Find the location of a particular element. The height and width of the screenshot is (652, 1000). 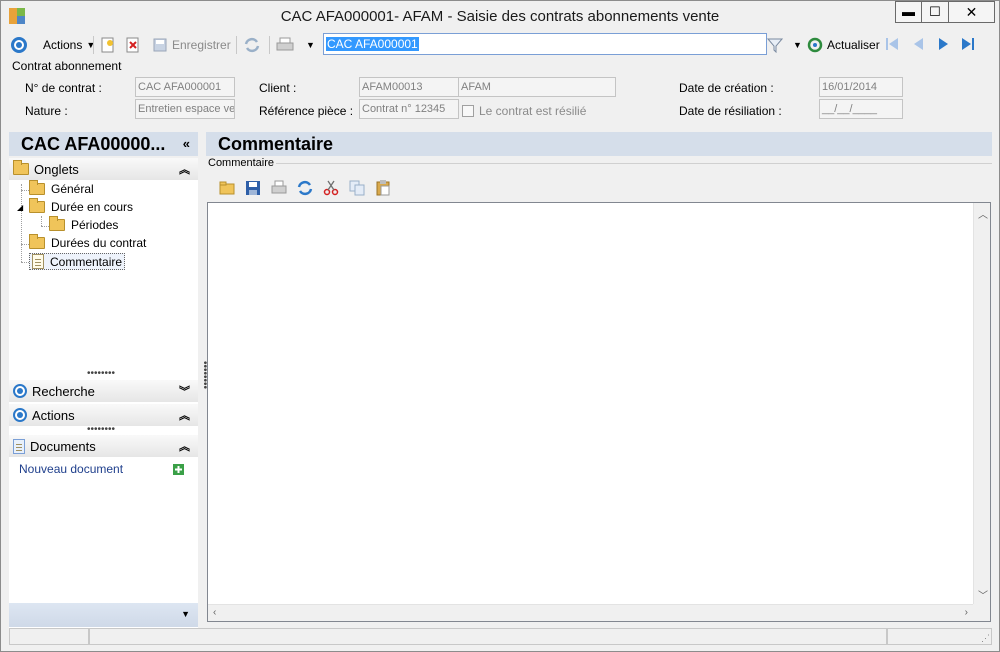

tree-item-comment: Commentaire is located at coordinates (77, 261).